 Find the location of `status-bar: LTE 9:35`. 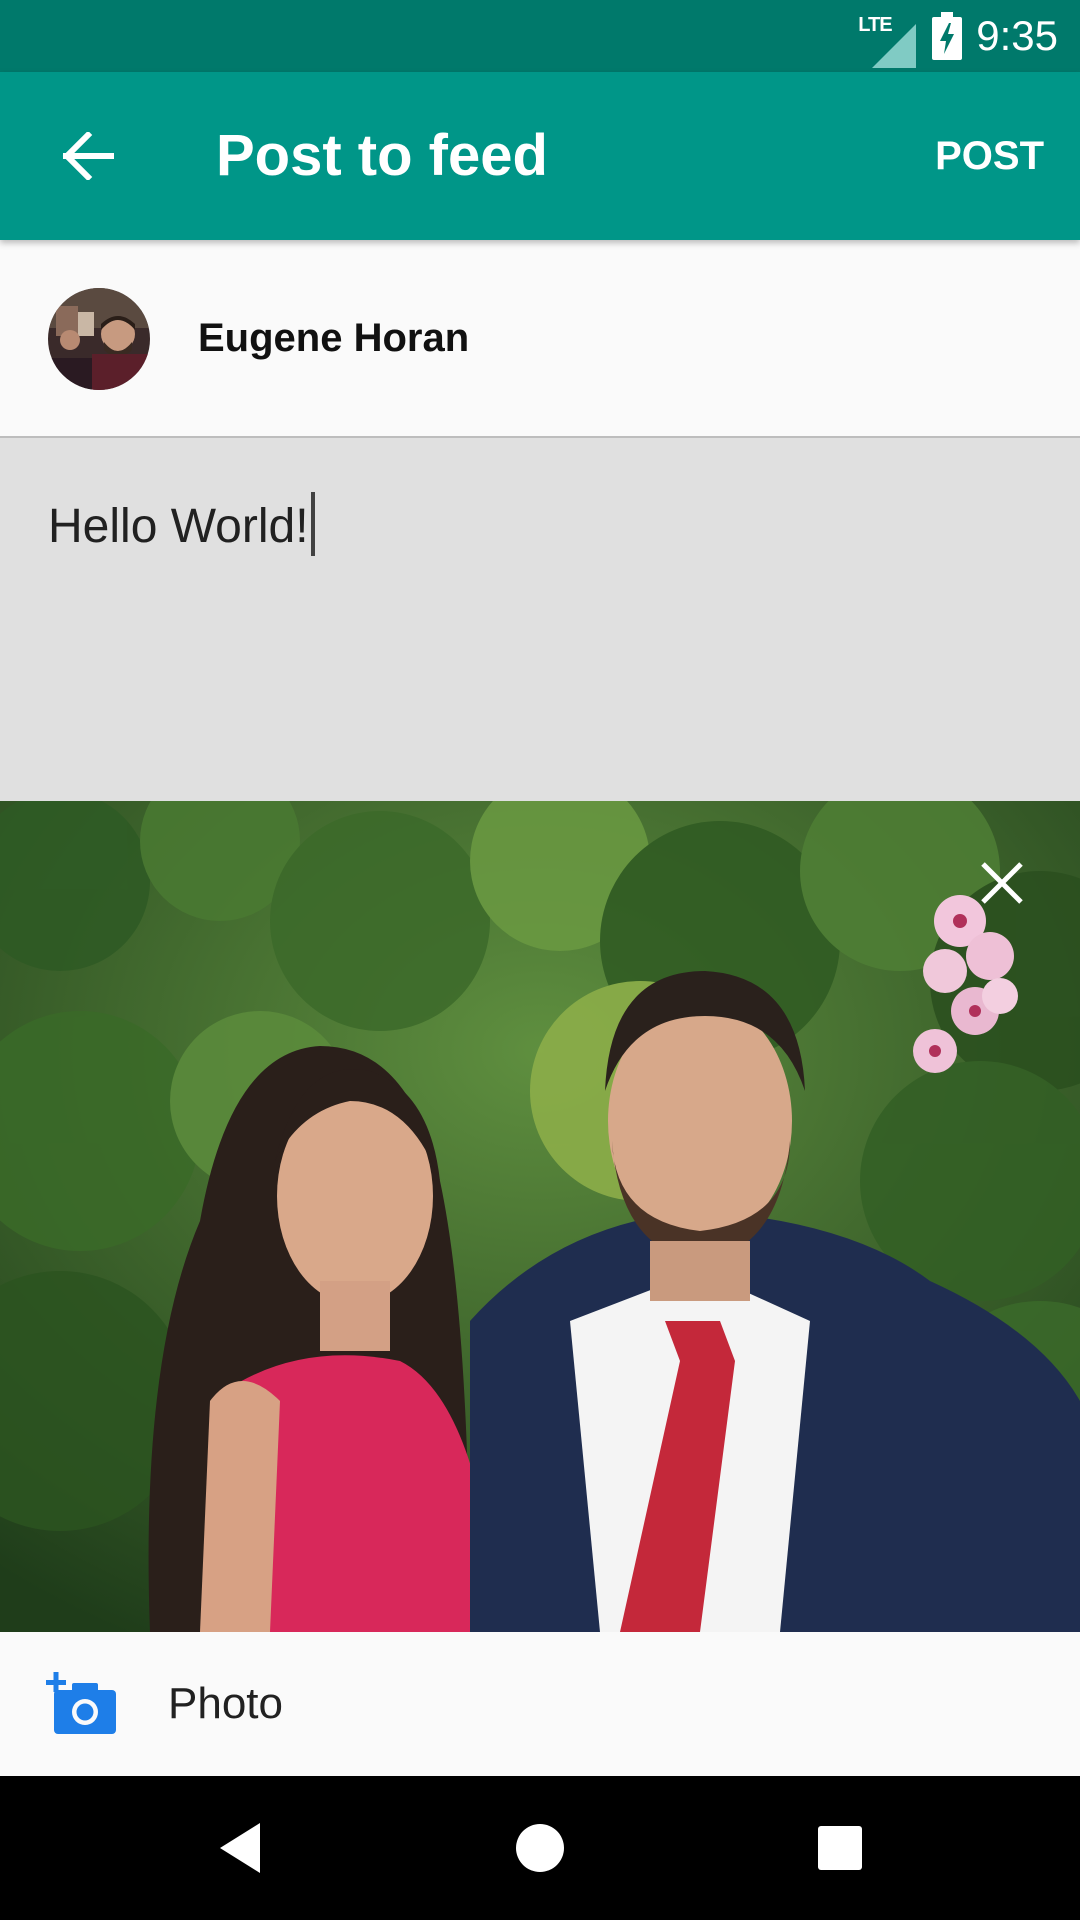

status-bar: LTE 9:35 is located at coordinates (540, 36).